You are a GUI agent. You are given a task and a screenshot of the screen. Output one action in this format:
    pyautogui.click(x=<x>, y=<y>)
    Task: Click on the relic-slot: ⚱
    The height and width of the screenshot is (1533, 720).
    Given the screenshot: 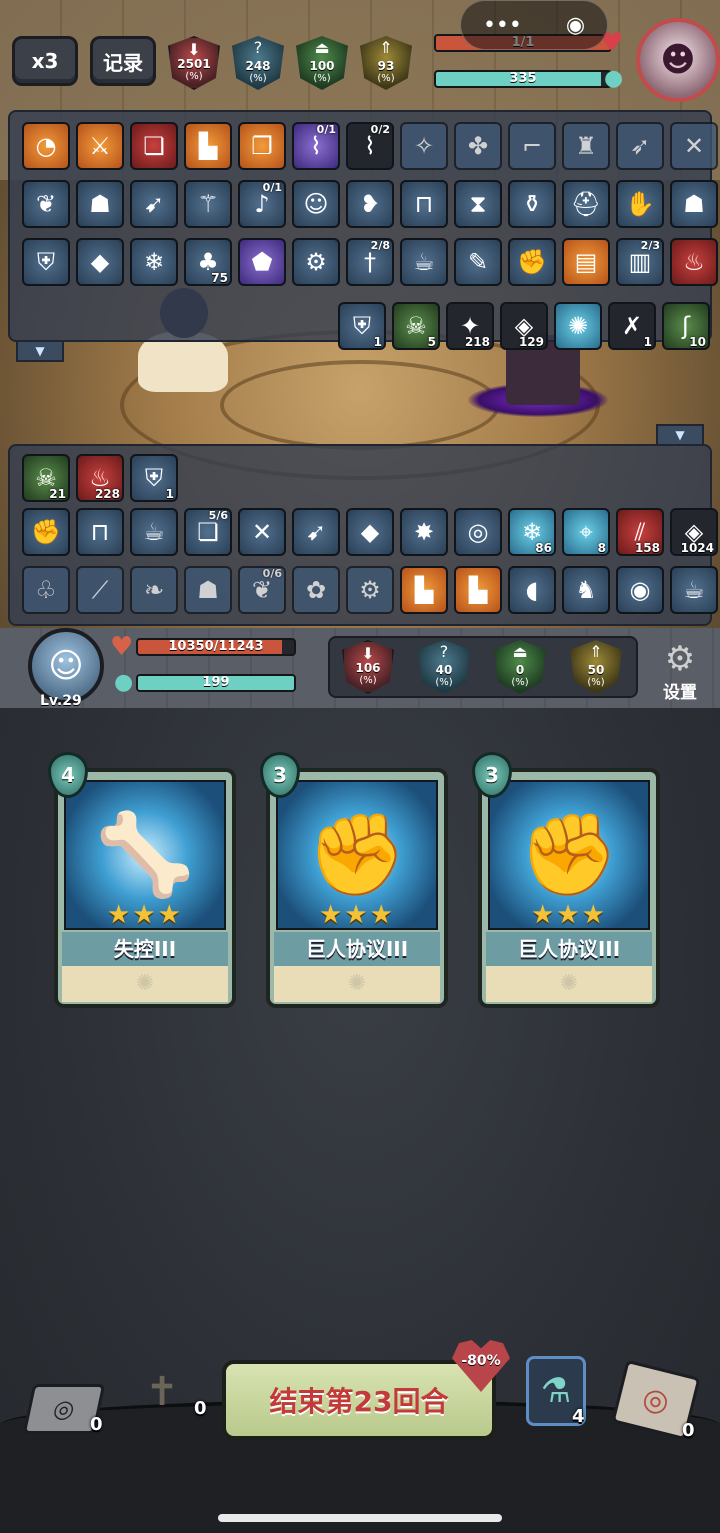 What is the action you would take?
    pyautogui.click(x=532, y=204)
    